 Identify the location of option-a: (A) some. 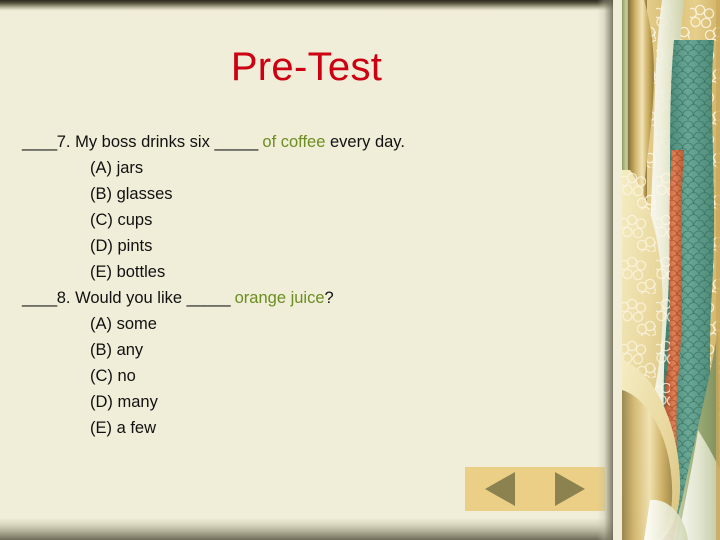
(312, 324).